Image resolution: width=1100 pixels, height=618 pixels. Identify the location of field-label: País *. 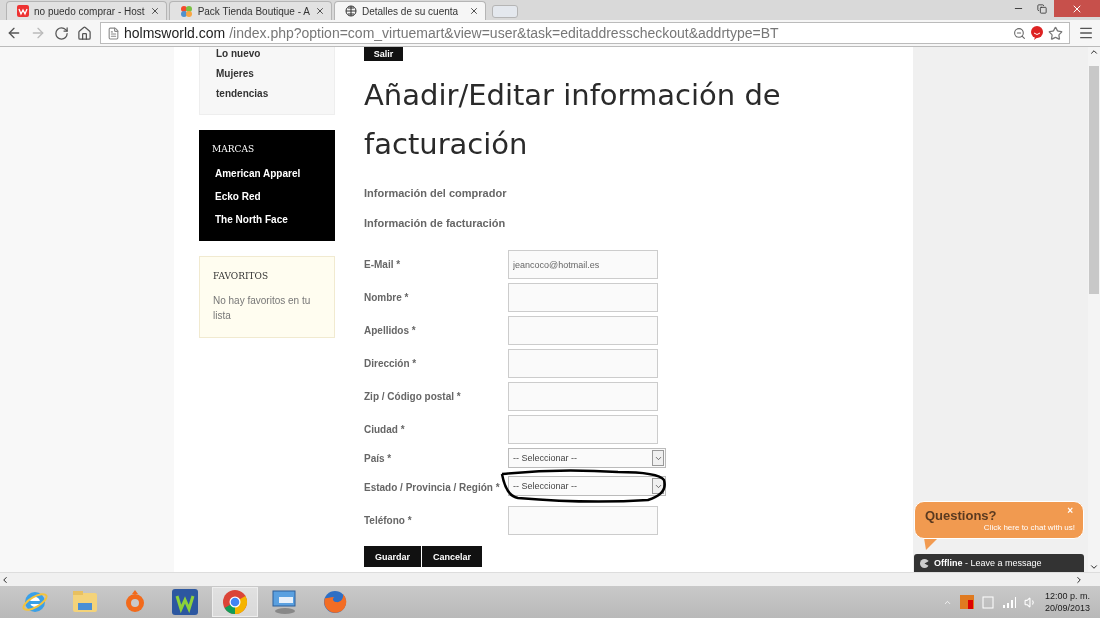
(378, 458).